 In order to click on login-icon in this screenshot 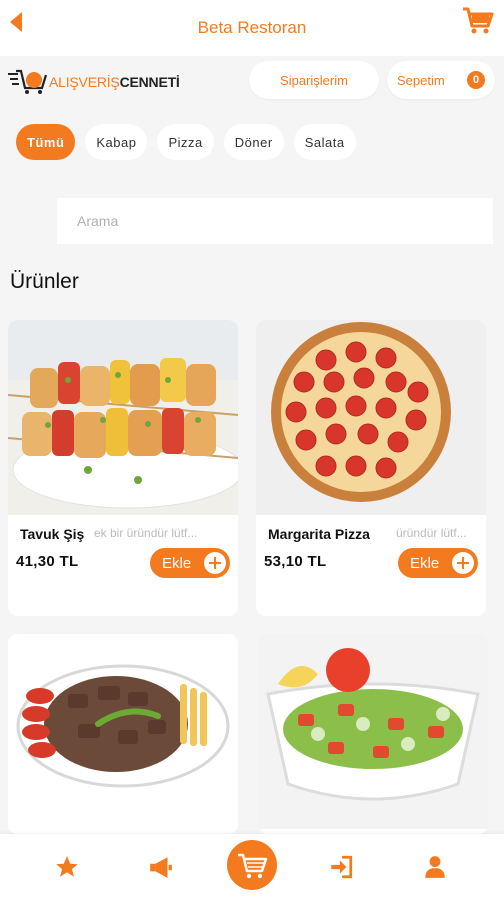, I will do `click(341, 867)`.